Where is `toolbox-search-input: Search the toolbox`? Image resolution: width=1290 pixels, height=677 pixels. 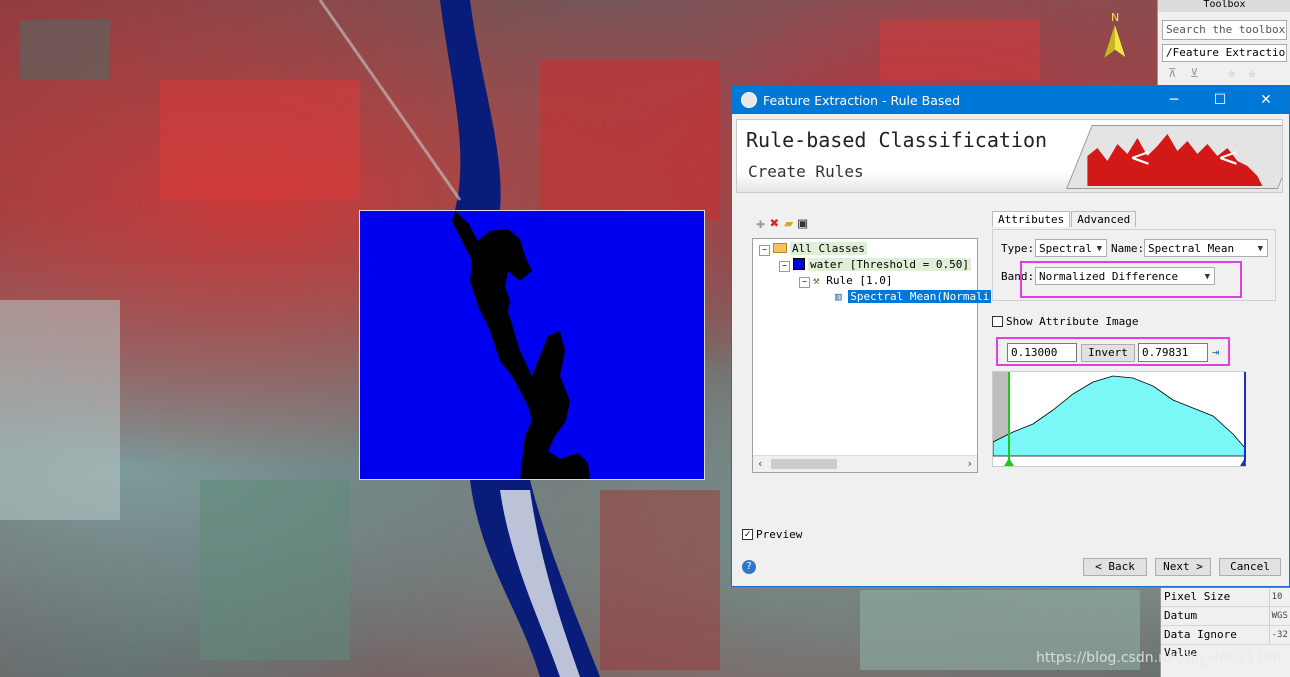 toolbox-search-input: Search the toolbox is located at coordinates (1224, 30).